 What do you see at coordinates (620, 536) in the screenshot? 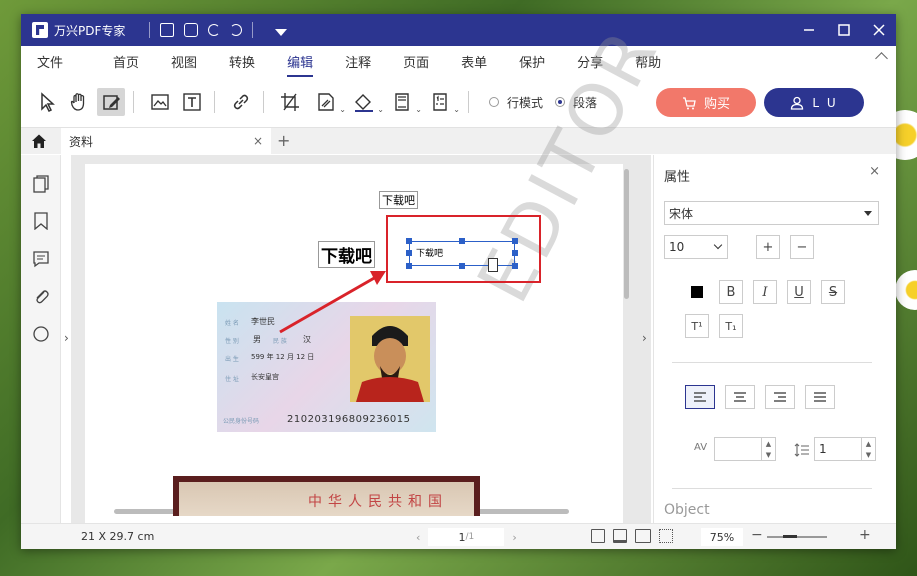
I see `continuous-view-icon` at bounding box center [620, 536].